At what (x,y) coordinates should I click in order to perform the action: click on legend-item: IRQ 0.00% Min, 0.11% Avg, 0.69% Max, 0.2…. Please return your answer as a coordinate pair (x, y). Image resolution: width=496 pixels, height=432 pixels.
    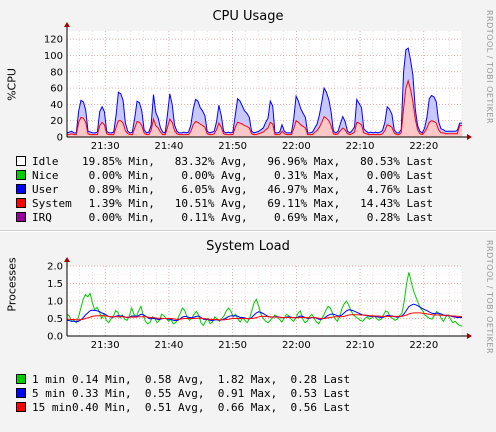
    Looking at the image, I should click on (224, 217).